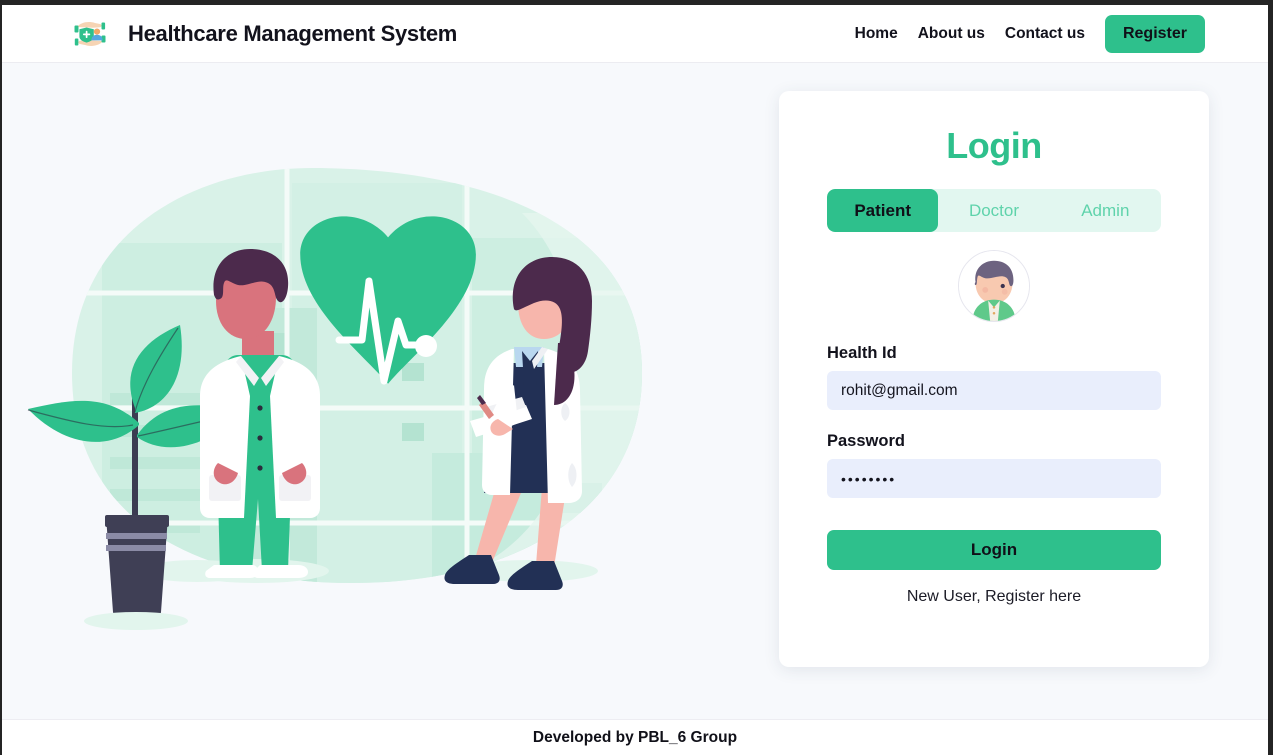 This screenshot has width=1273, height=755. What do you see at coordinates (994, 390) in the screenshot?
I see `health-id-input` at bounding box center [994, 390].